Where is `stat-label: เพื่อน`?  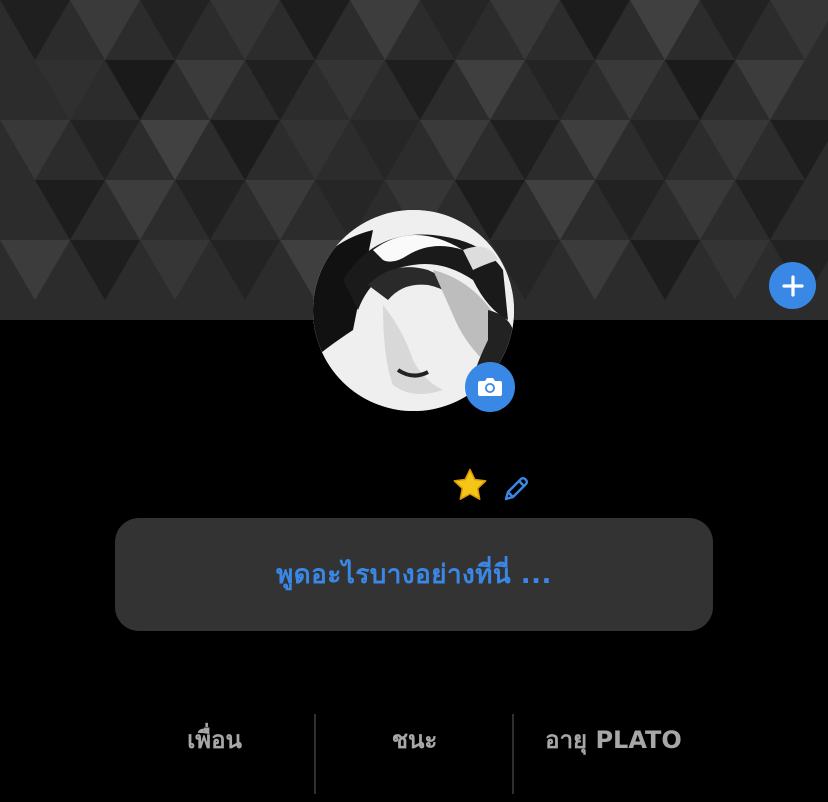
stat-label: เพื่อน is located at coordinates (214, 740).